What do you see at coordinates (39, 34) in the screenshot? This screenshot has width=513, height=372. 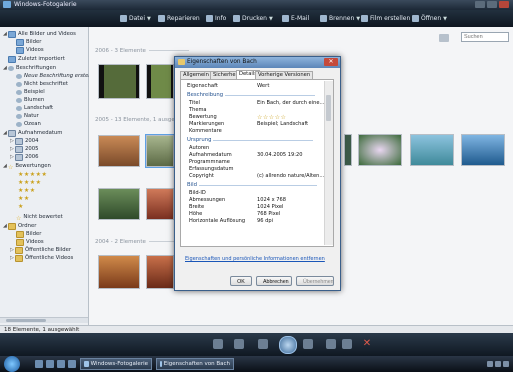 I see `sidebar-item-all-pictures: ◢ Alle Bilder und Videos` at bounding box center [39, 34].